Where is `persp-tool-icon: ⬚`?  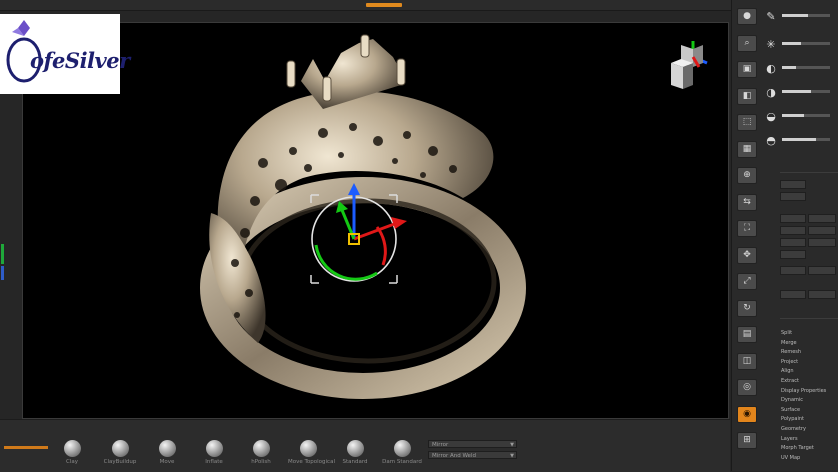 persp-tool-icon: ⬚ is located at coordinates (747, 122).